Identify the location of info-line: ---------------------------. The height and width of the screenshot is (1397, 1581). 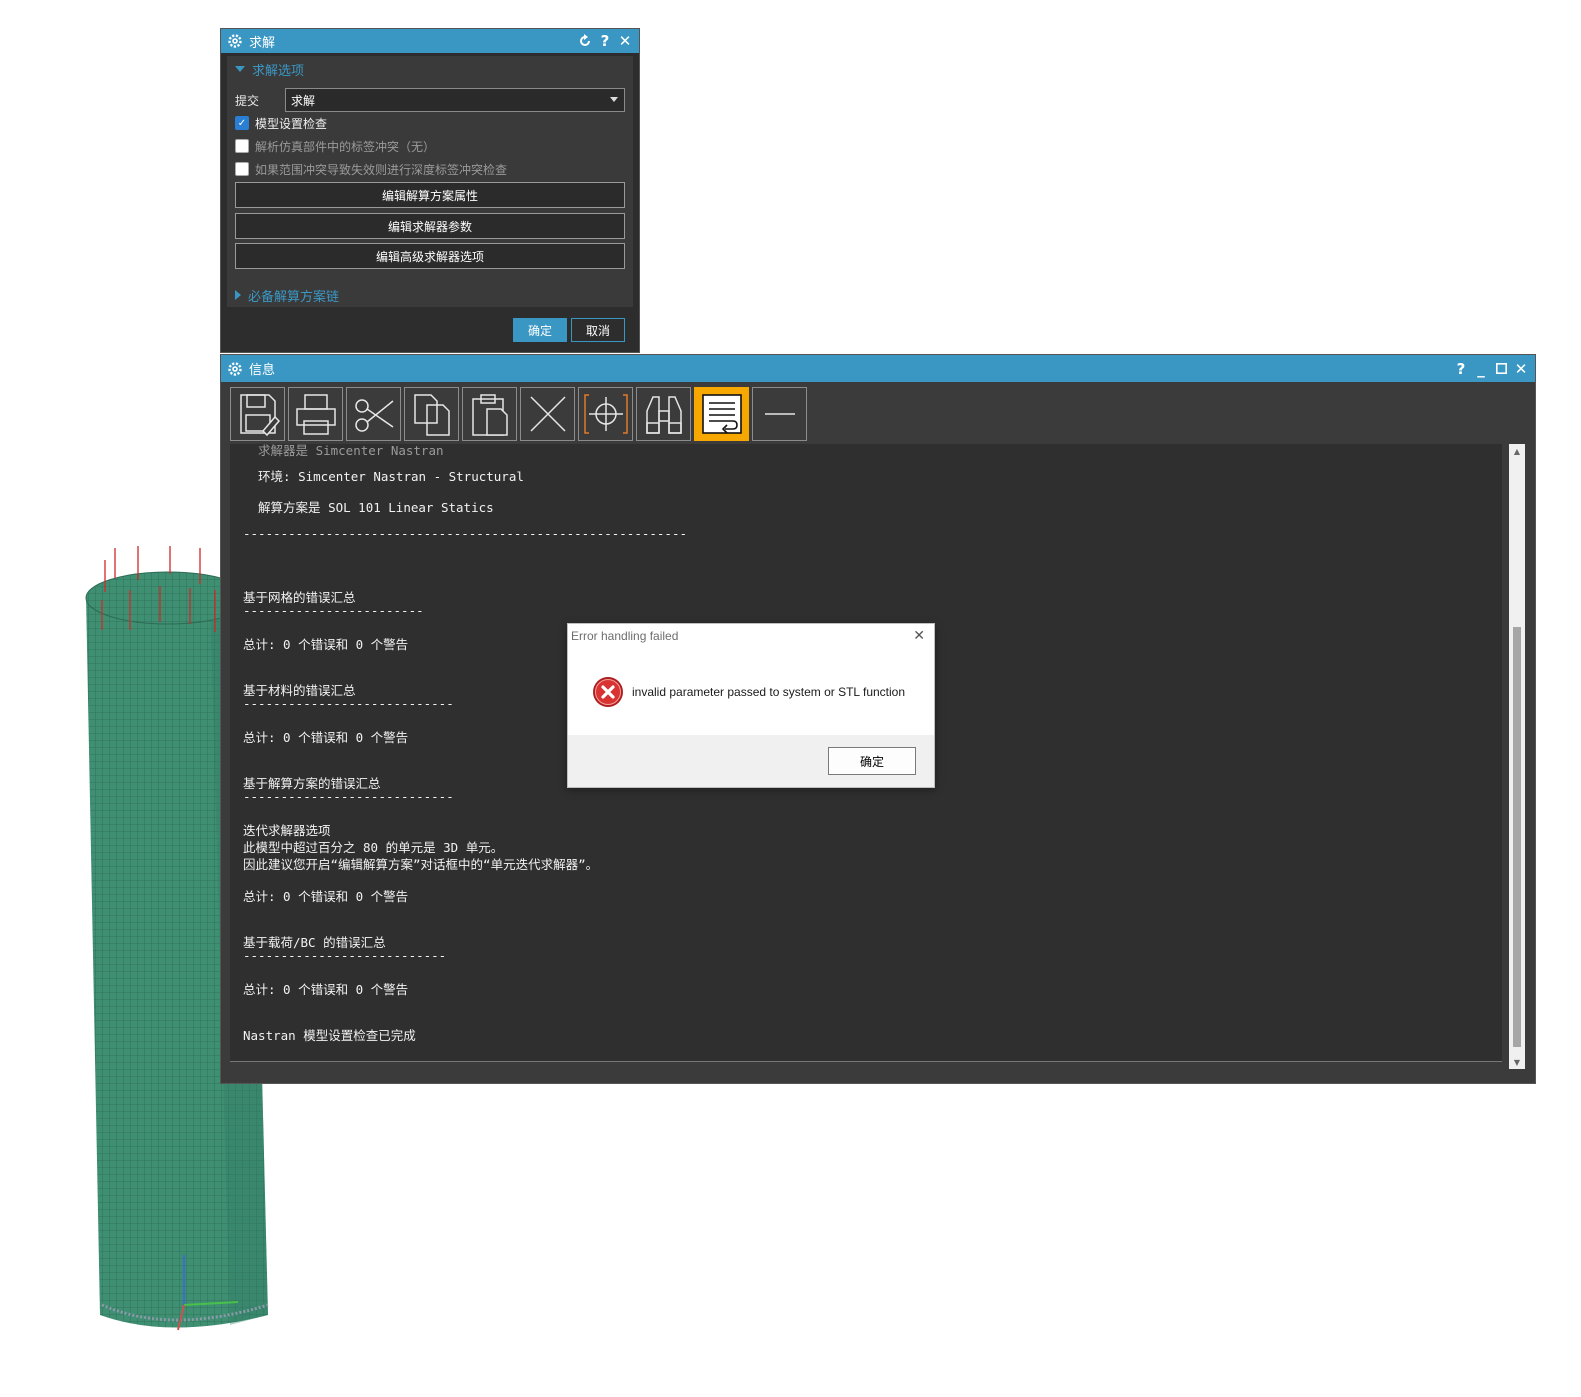
(345, 955).